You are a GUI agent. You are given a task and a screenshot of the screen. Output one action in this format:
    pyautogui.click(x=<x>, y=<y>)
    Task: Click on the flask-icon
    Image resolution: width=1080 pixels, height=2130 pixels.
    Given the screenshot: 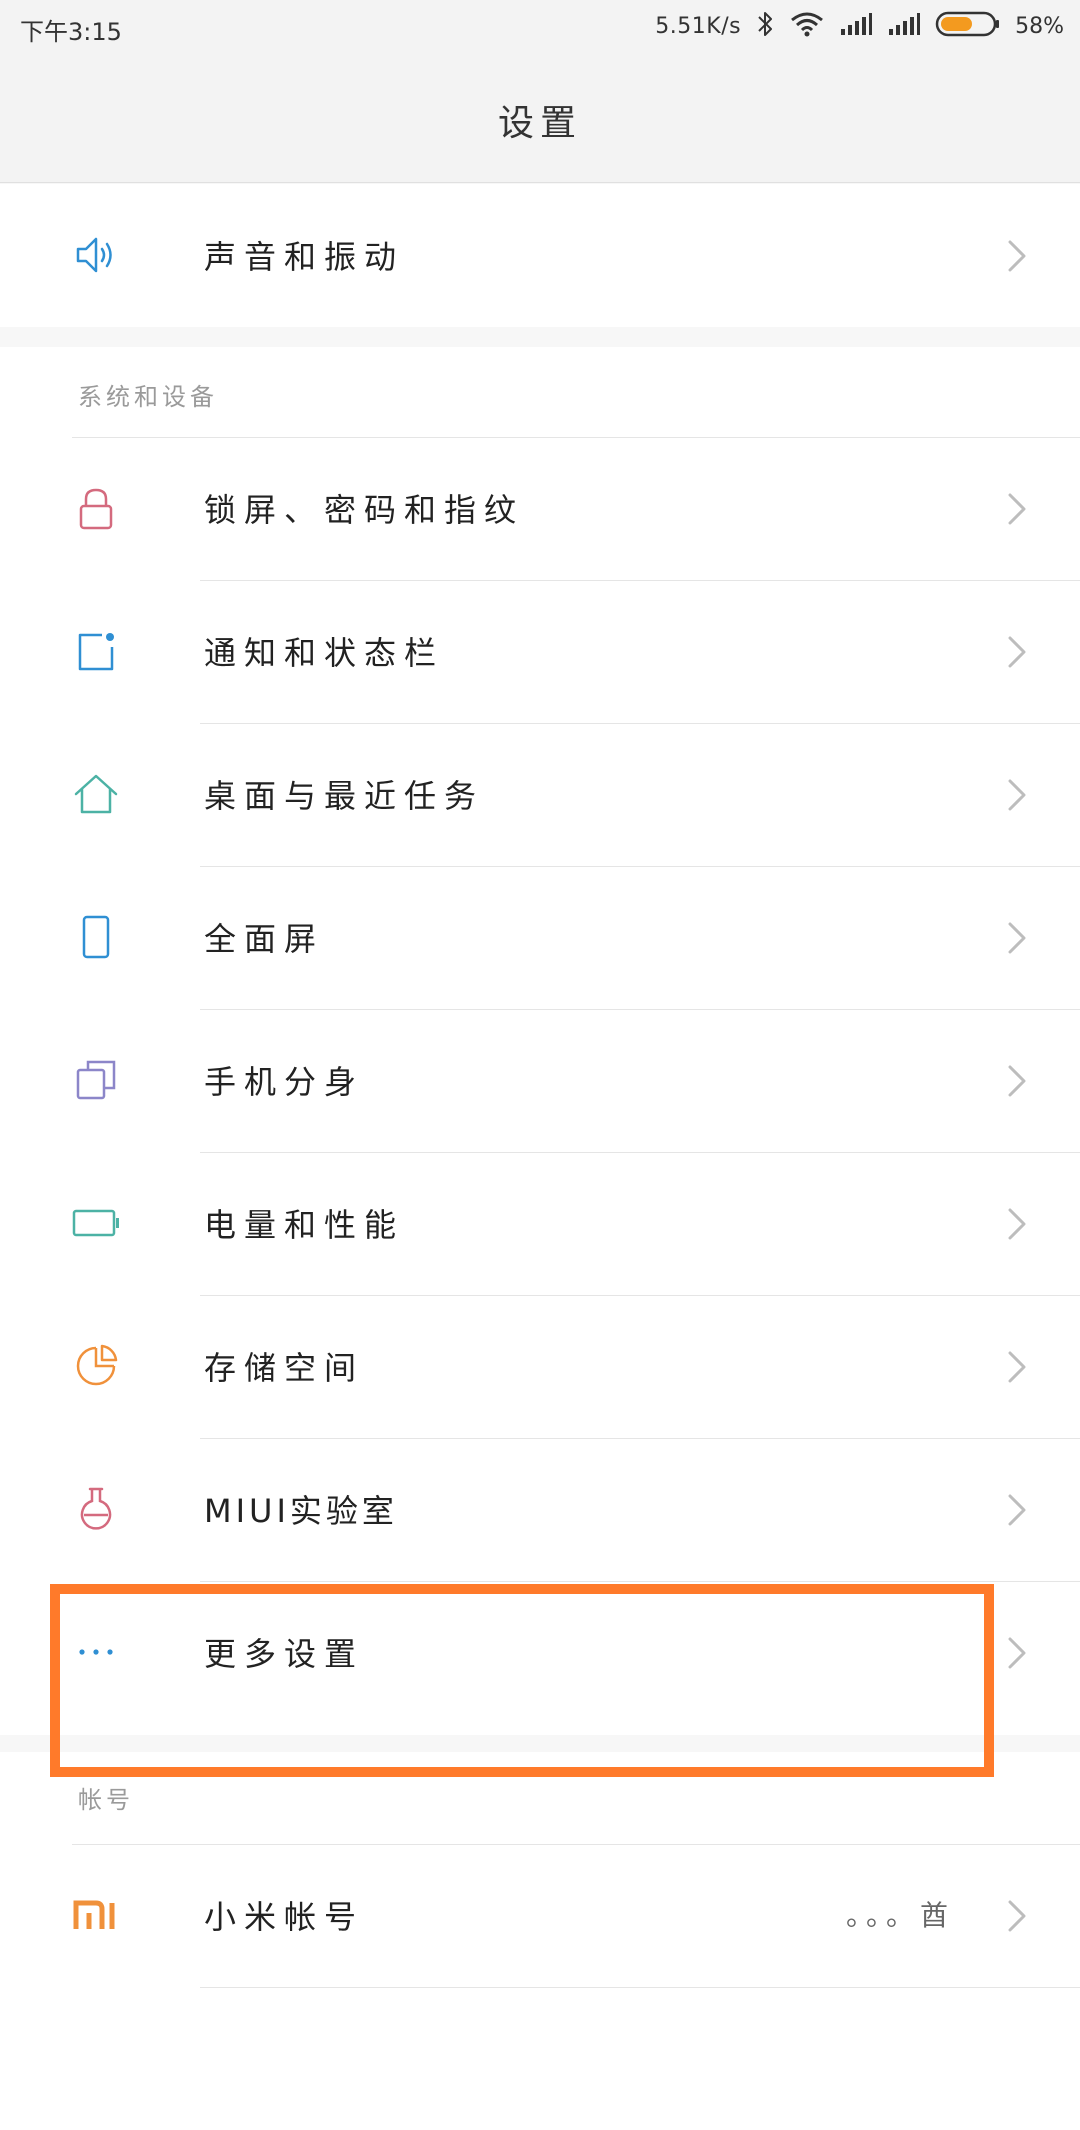 What is the action you would take?
    pyautogui.click(x=96, y=1509)
    